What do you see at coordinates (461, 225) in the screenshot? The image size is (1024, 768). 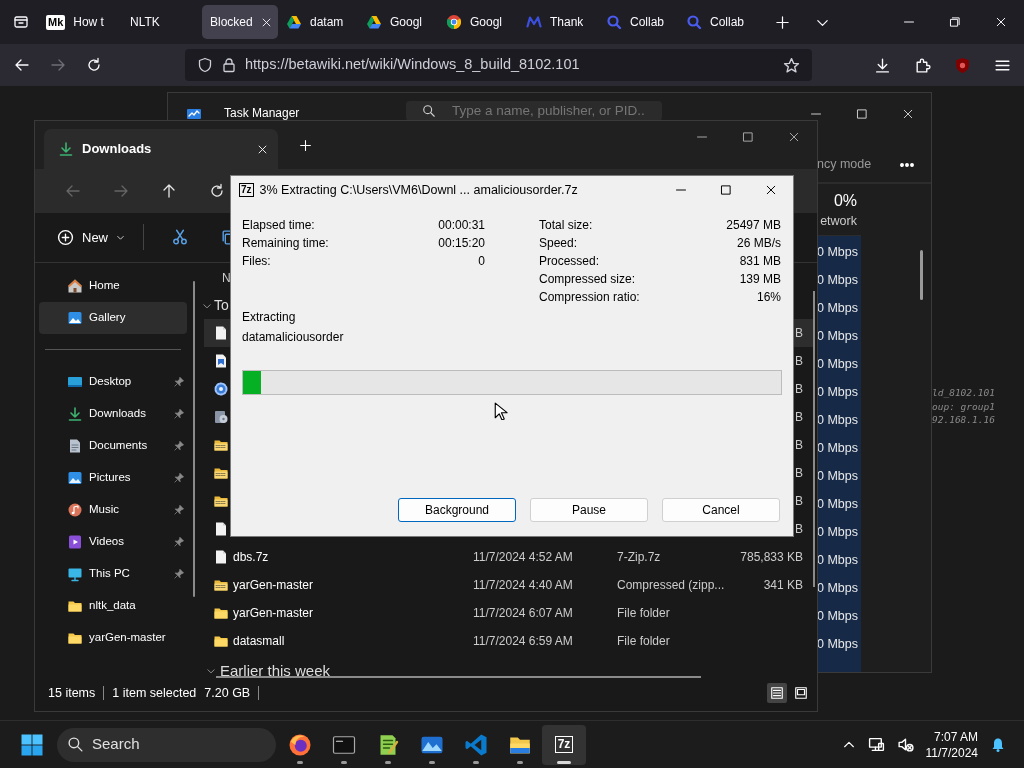 I see `stat-value: 00:00:31` at bounding box center [461, 225].